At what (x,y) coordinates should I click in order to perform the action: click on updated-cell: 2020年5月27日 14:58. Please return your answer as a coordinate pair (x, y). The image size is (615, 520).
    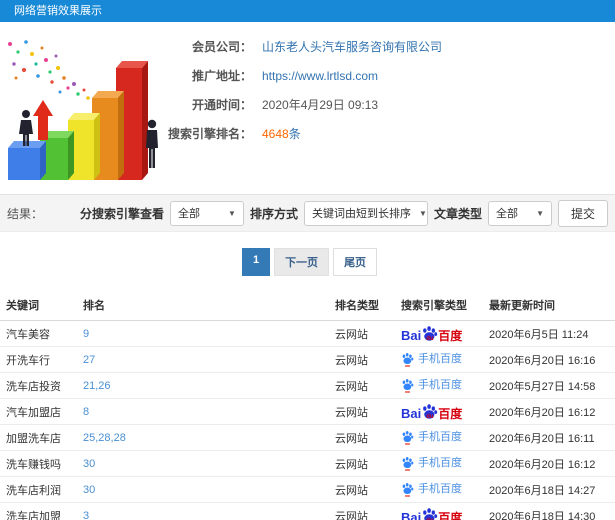
    Looking at the image, I should click on (542, 386).